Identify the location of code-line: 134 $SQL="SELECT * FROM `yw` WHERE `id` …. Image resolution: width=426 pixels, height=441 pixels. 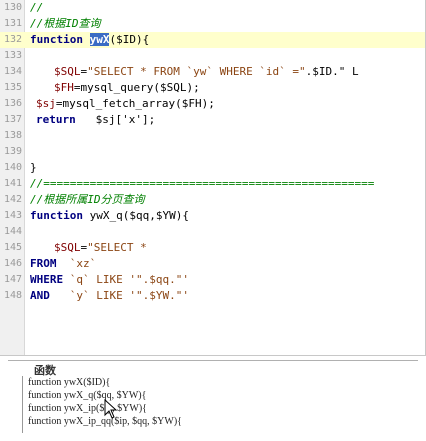
(212, 72).